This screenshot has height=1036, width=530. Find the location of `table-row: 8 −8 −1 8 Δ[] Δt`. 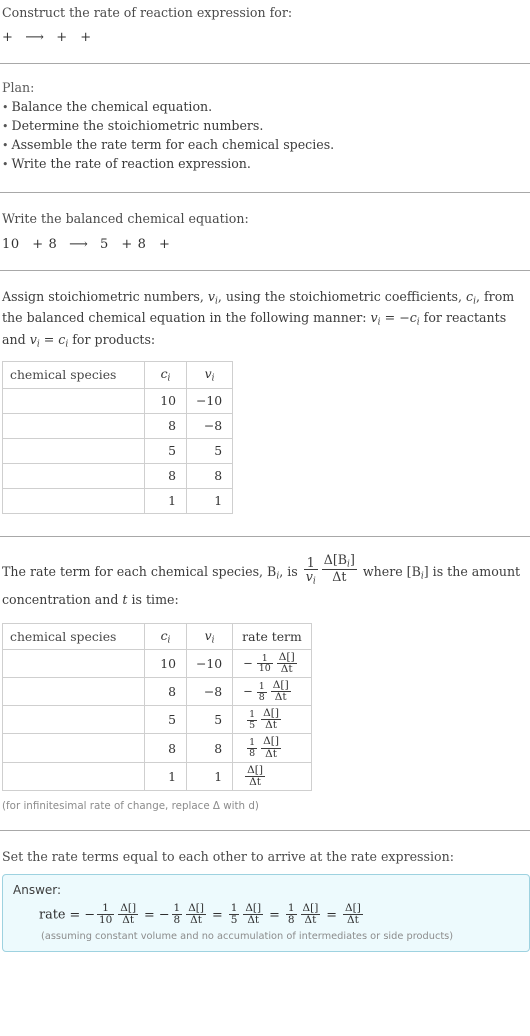

table-row: 8 −8 −1 8 Δ[] Δt is located at coordinates (157, 692).